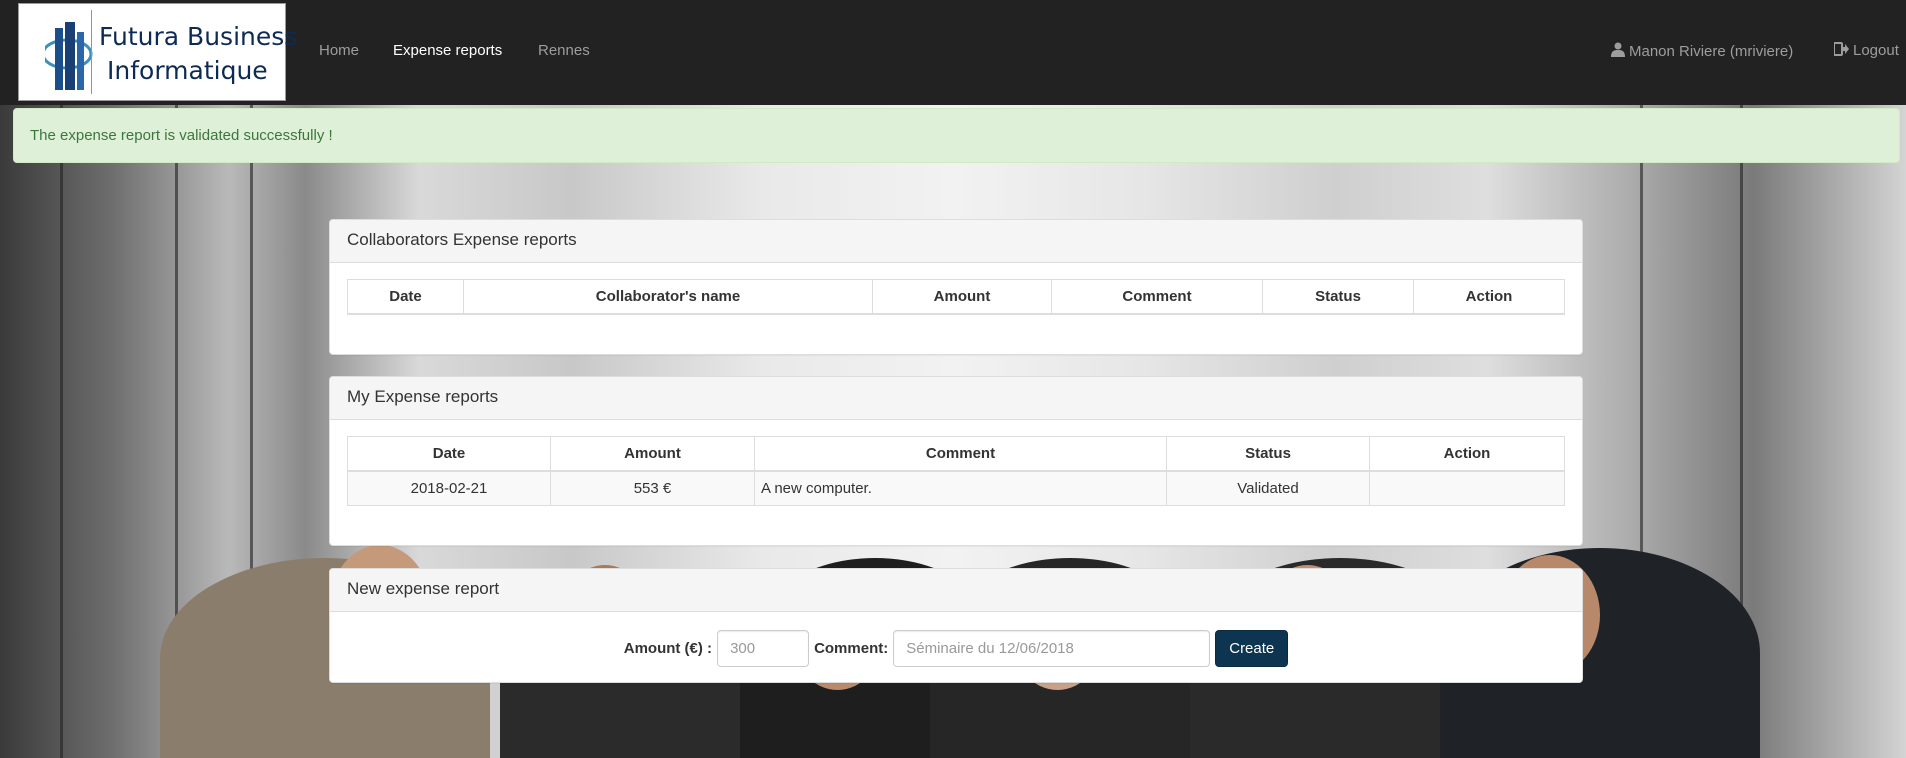  Describe the element at coordinates (1711, 51) in the screenshot. I see `user-name: Manon Riviere (mriviere)` at that location.